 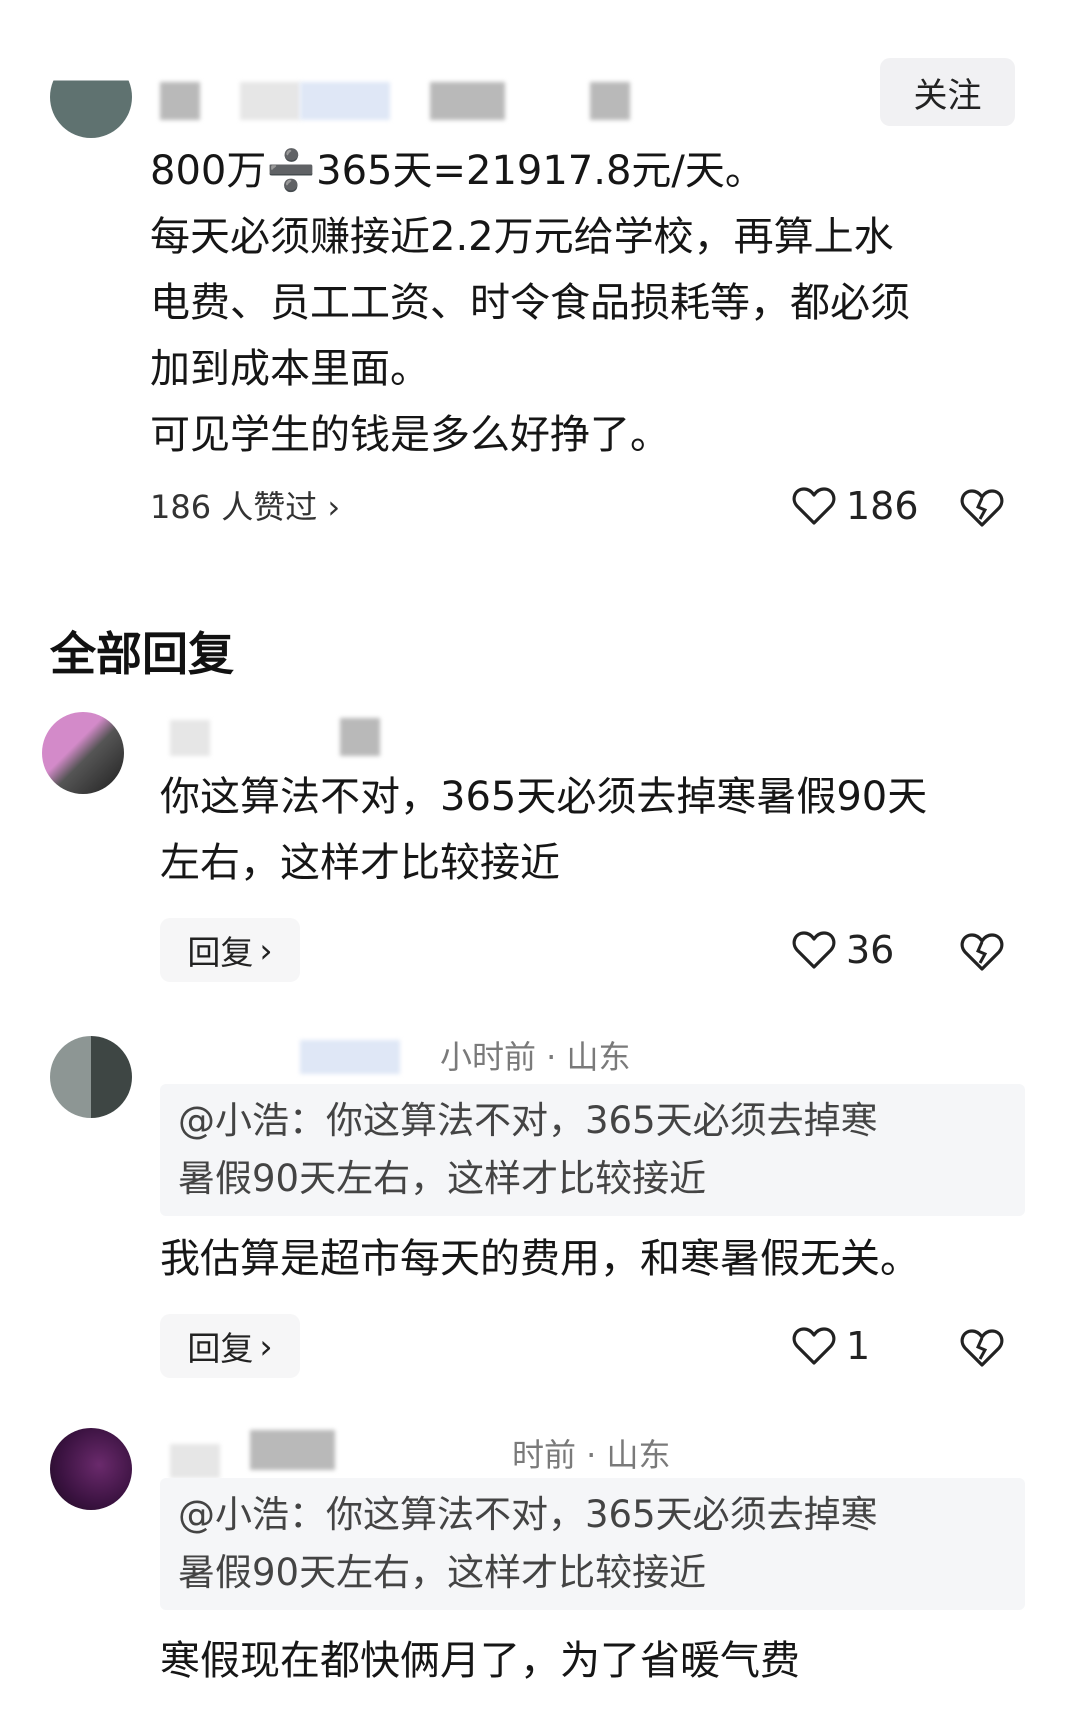 I want to click on comment-line: 可见学生的钱是多么好挣了。, so click(x=410, y=435).